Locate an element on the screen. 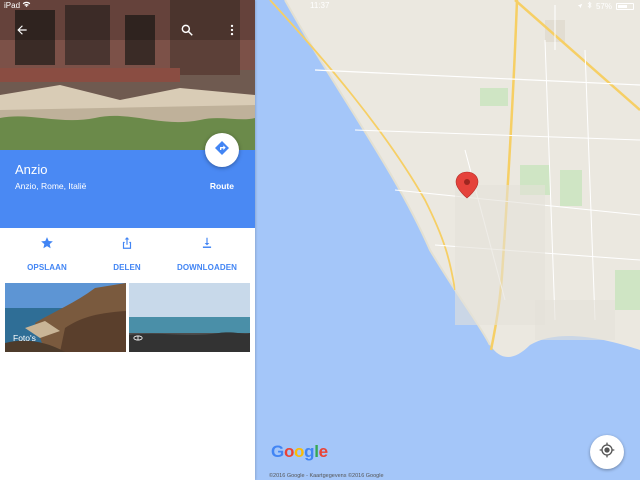 Image resolution: width=640 pixels, height=480 pixels. more-vert-icon is located at coordinates (232, 32).